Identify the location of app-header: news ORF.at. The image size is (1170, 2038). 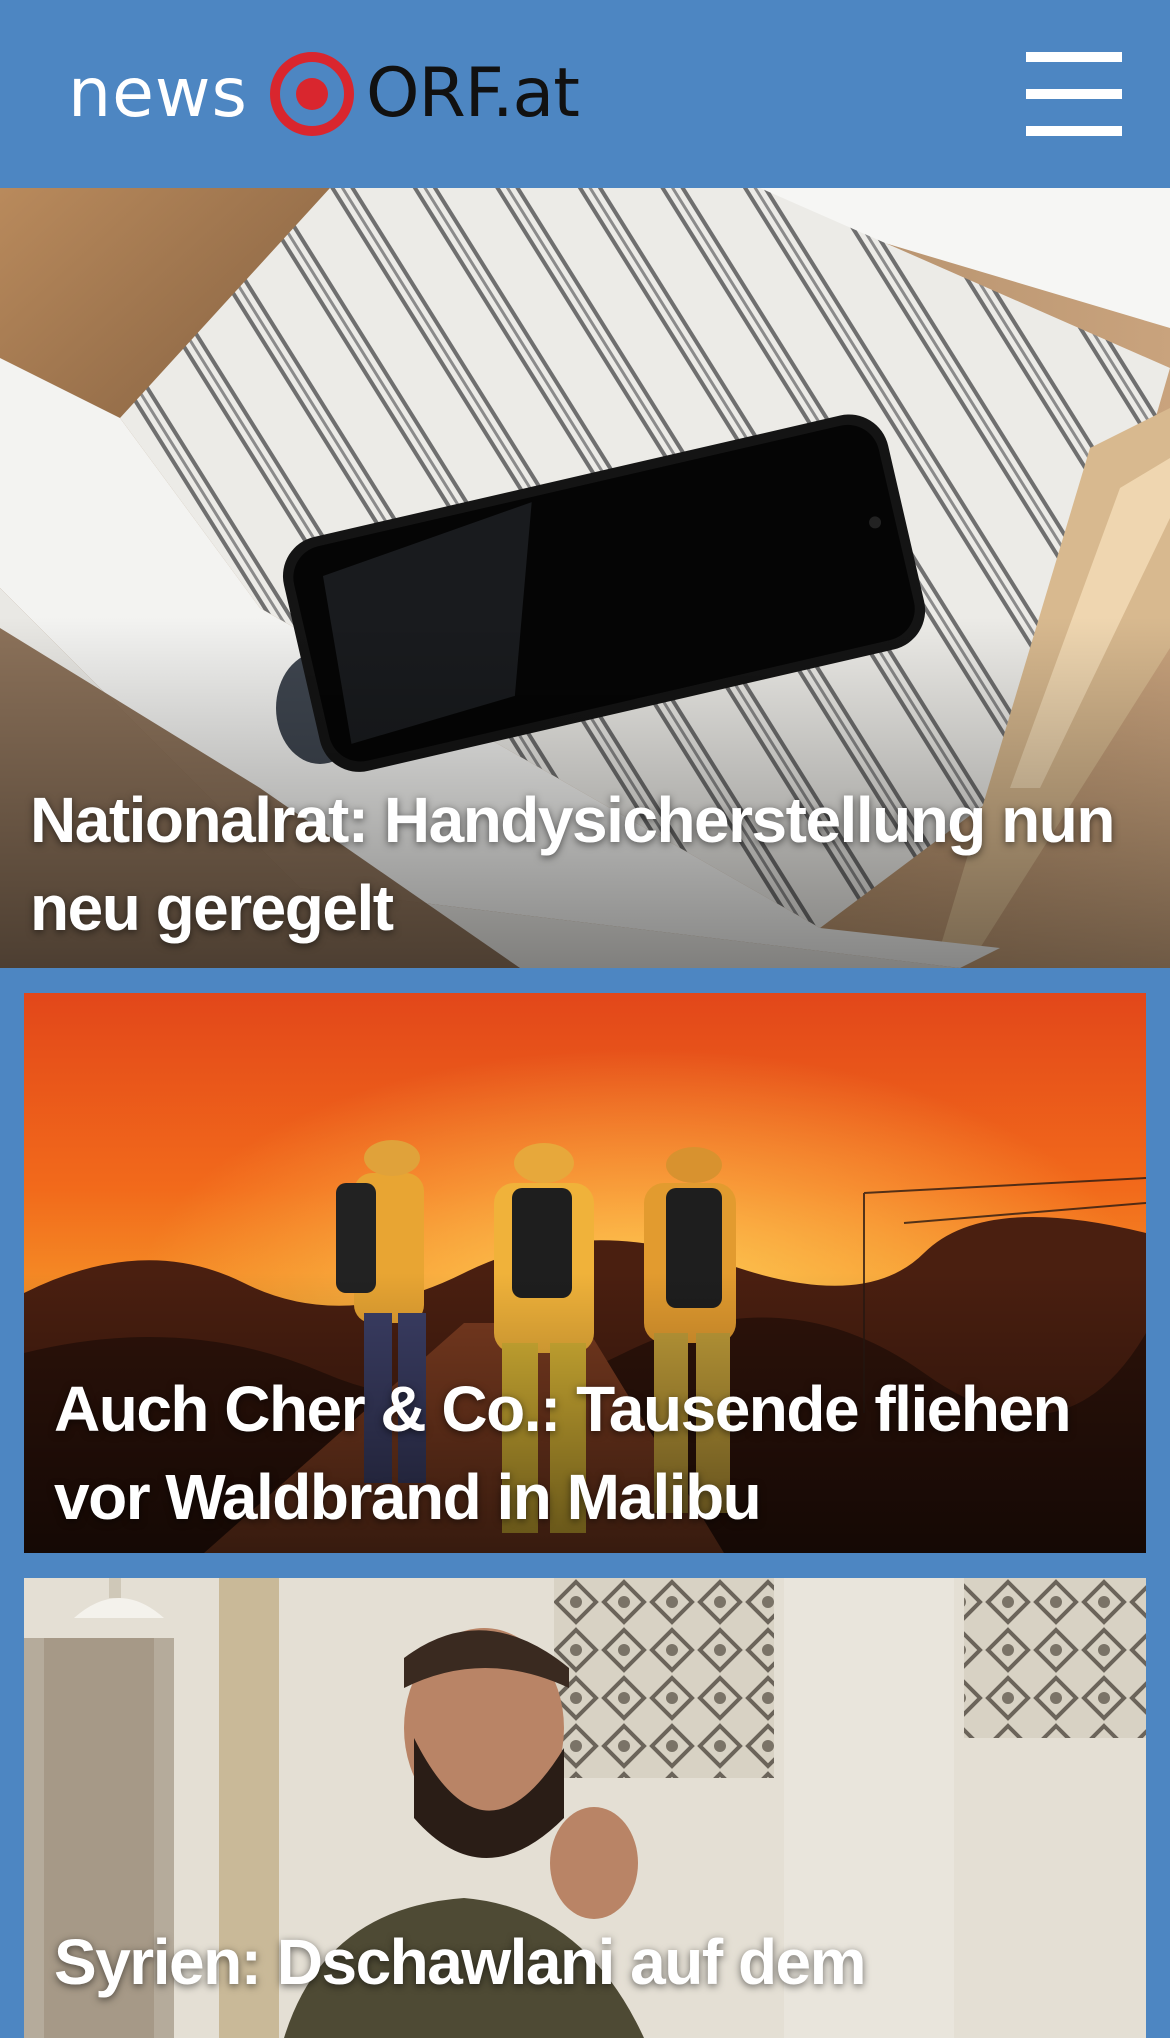
(585, 94).